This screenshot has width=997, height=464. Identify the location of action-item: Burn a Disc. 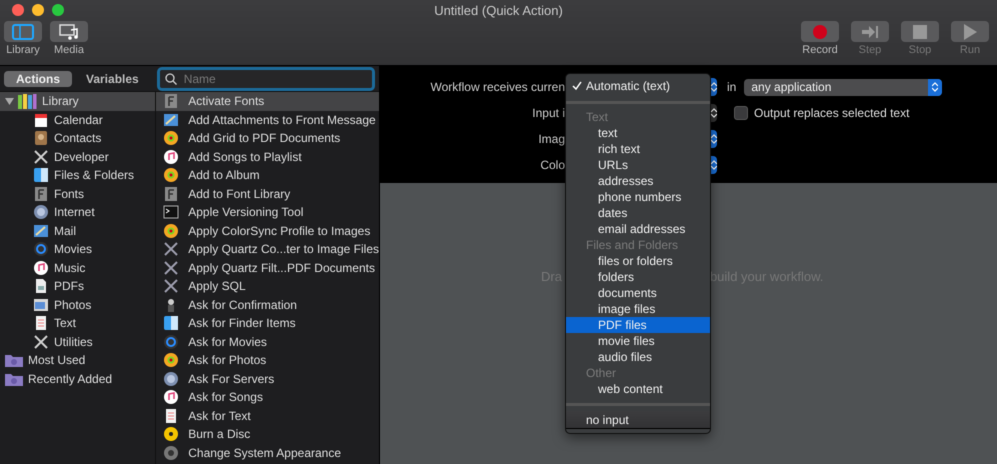
(267, 434).